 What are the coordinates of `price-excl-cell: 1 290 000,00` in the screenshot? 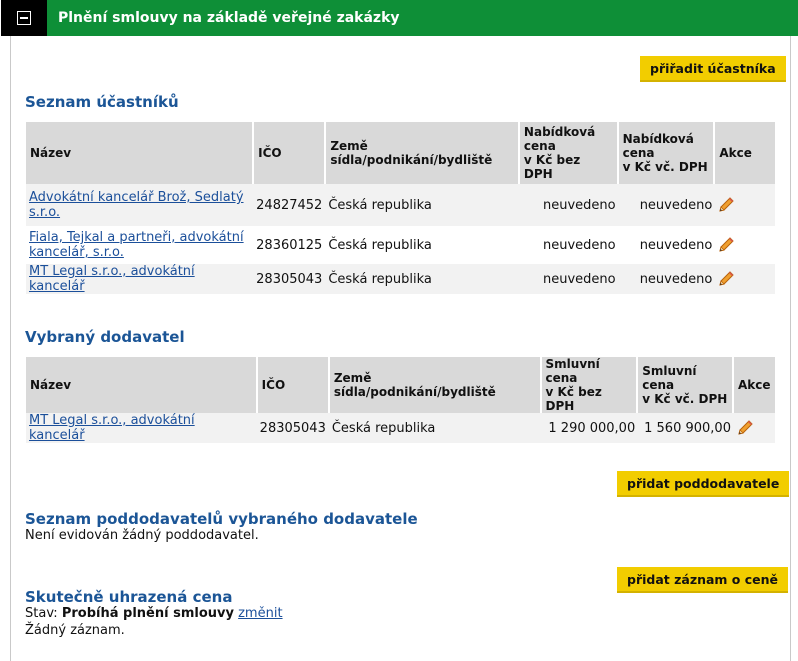 It's located at (589, 428).